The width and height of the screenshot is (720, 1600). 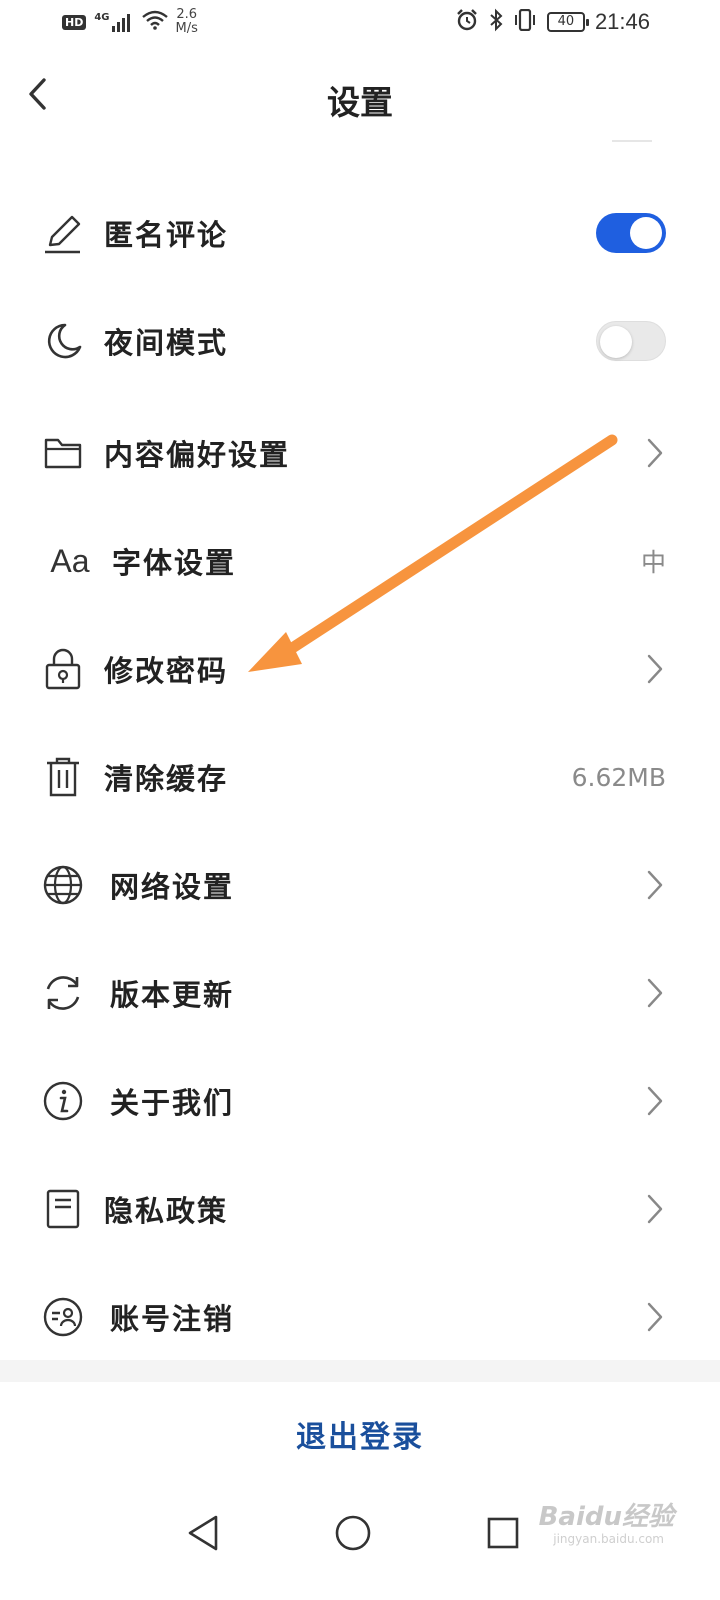 I want to click on baidu-watermark-url: jingyan.baidu.com, so click(x=608, y=1539).